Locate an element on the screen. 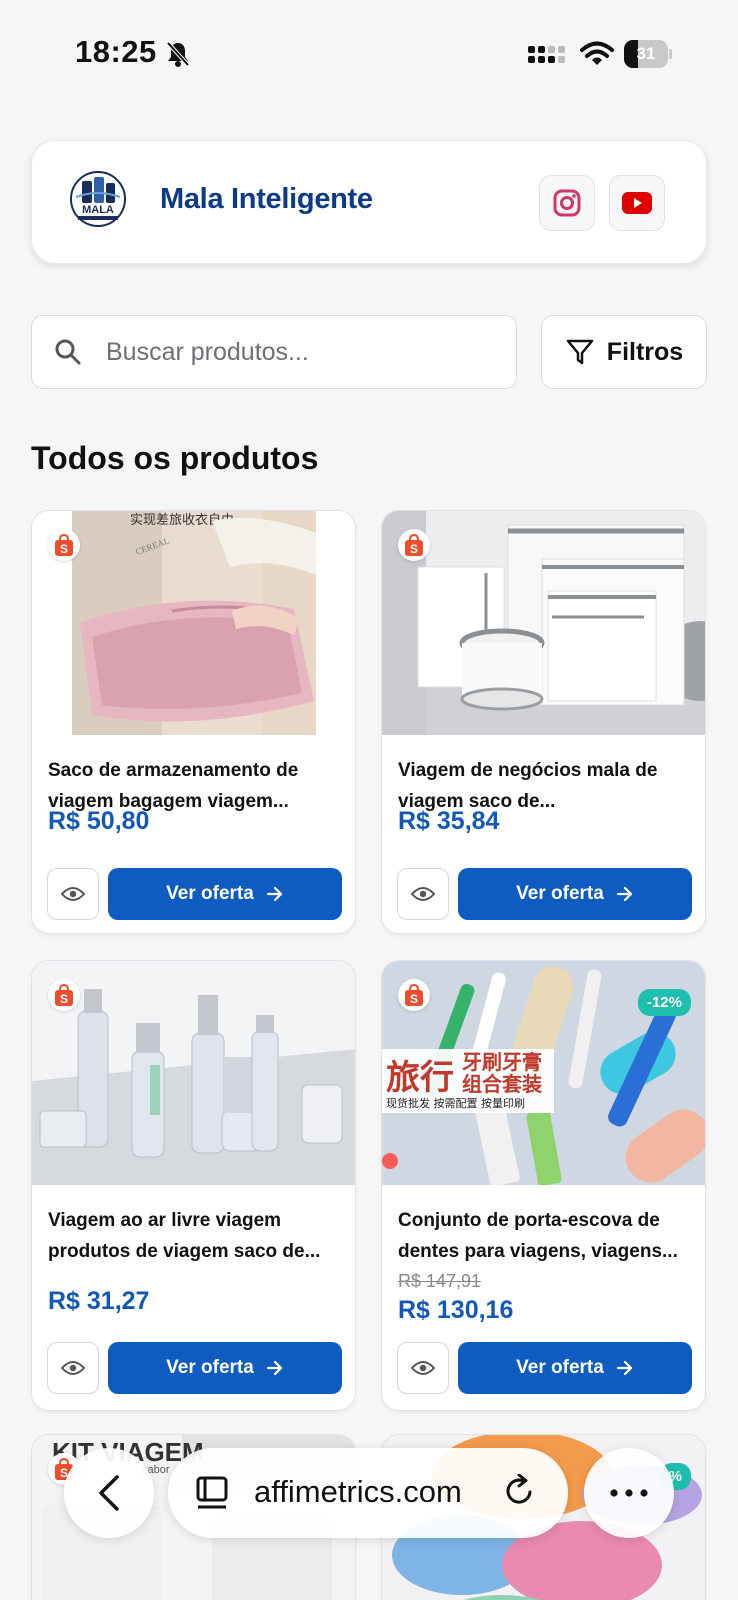 The image size is (738, 1600). battery-icon: 31 is located at coordinates (648, 54).